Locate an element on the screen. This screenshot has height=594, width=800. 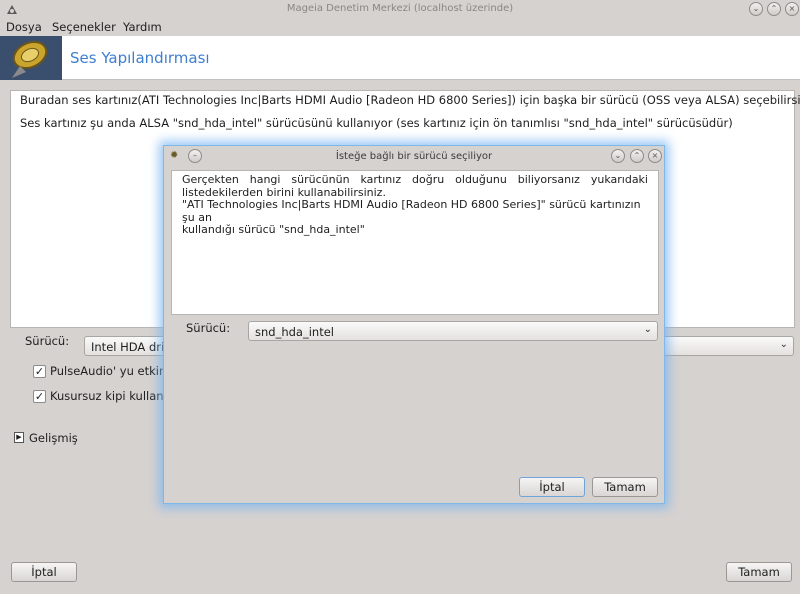
dialog-ok-button: Tamam is located at coordinates (625, 487).